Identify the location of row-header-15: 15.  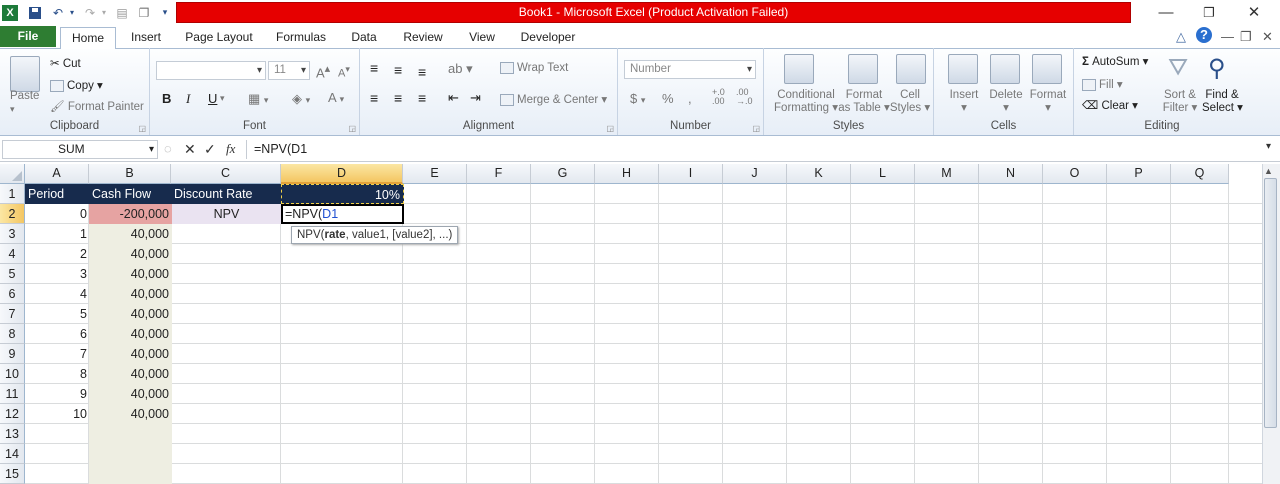
(12, 474).